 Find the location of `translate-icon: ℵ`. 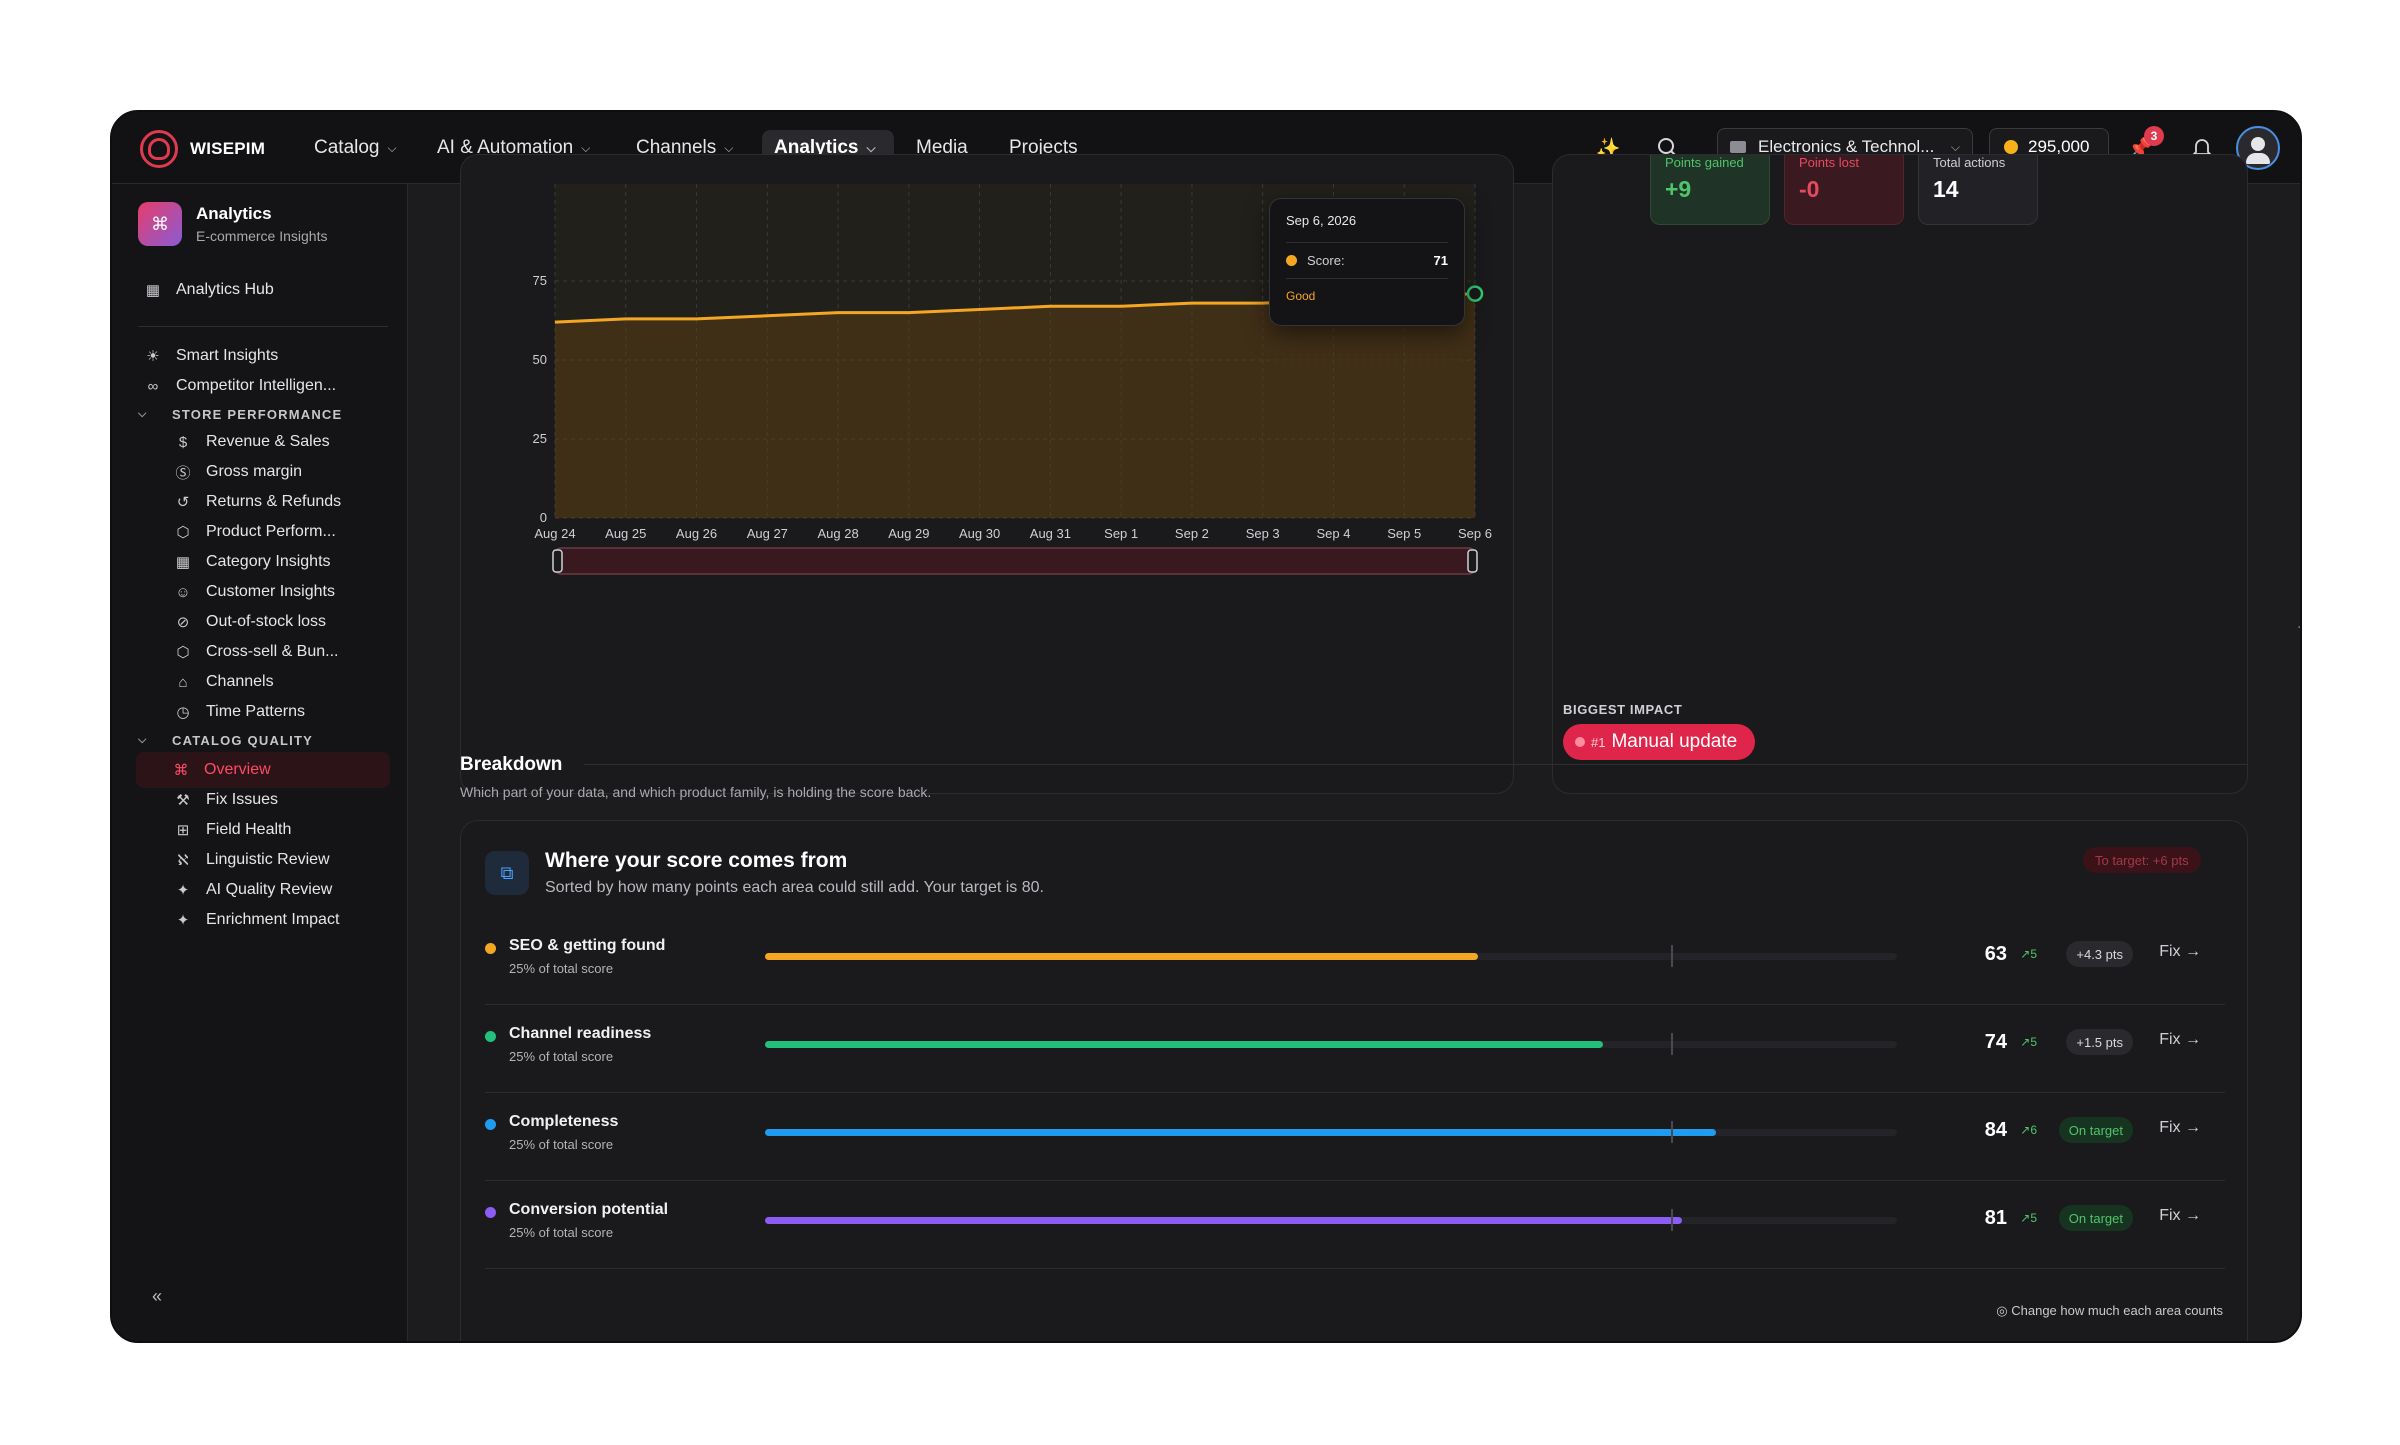

translate-icon: ℵ is located at coordinates (183, 860).